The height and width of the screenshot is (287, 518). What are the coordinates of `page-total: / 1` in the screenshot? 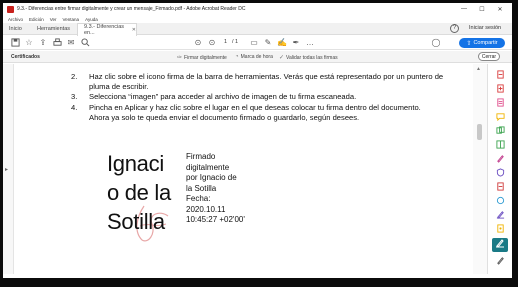 It's located at (235, 42).